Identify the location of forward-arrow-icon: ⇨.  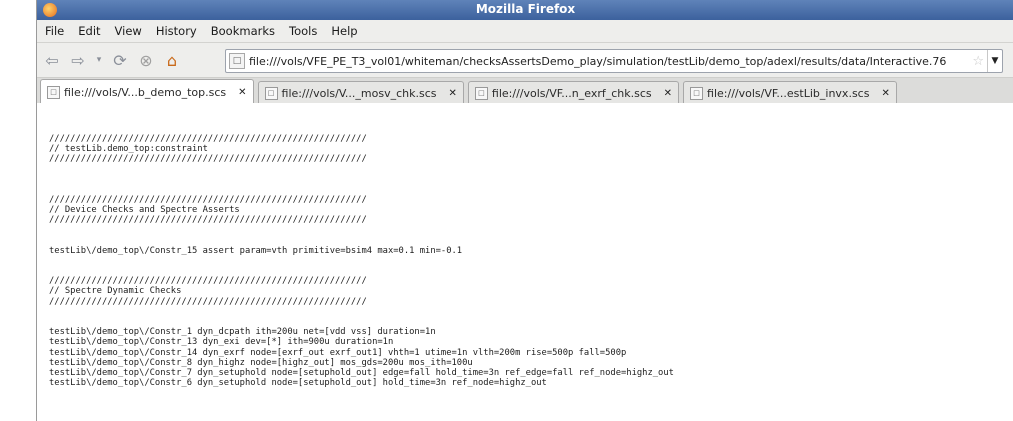
(78, 60).